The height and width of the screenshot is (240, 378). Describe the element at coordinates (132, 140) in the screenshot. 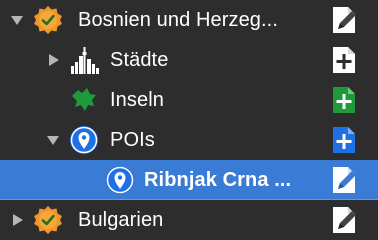

I see `tree-row-label: POIs` at that location.